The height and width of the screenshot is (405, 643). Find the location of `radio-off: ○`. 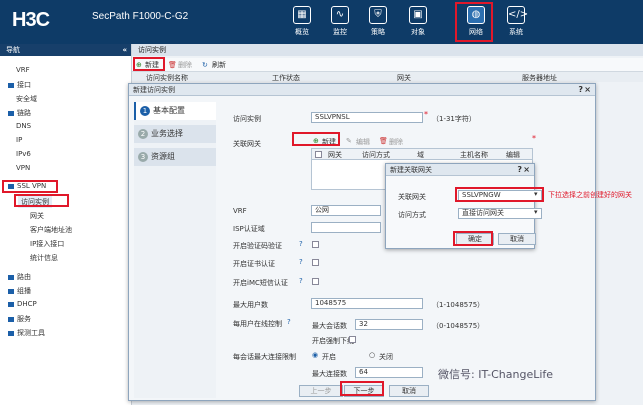

radio-off: ○ is located at coordinates (372, 355).